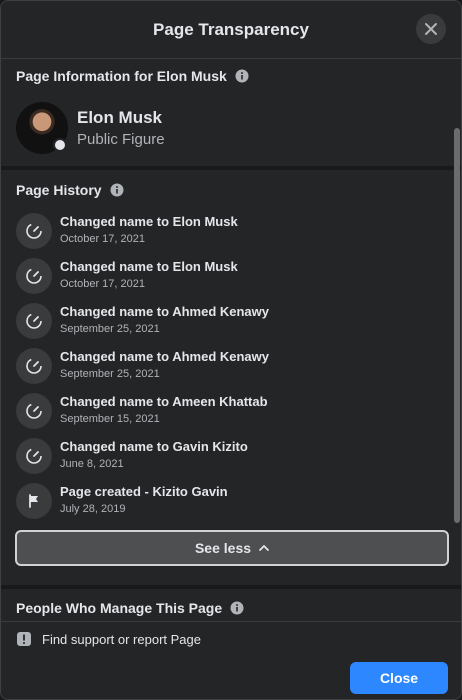 This screenshot has height=700, width=462. I want to click on report-page-link: Find support or report Page, so click(108, 639).